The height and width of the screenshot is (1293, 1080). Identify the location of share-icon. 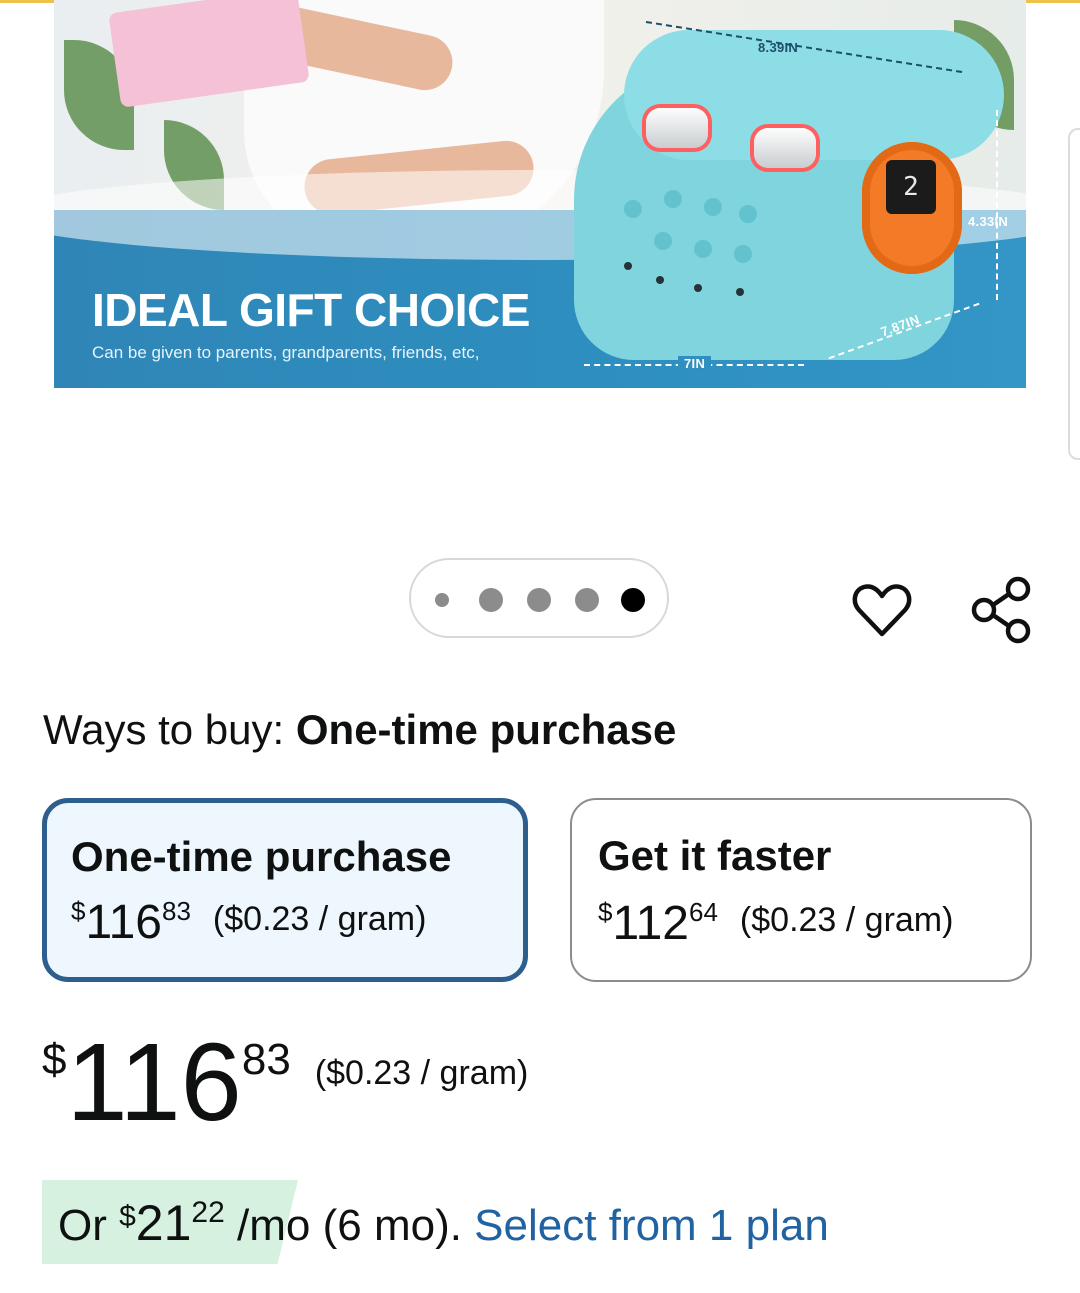
(1001, 610).